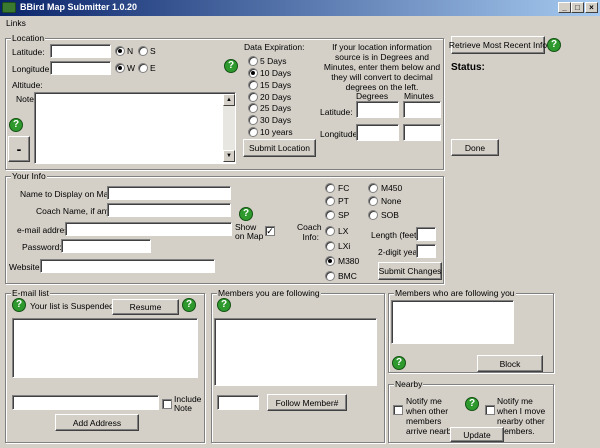 This screenshot has width=600, height=448. Describe the element at coordinates (300, 23) in the screenshot. I see `menu-bar: Links` at that location.